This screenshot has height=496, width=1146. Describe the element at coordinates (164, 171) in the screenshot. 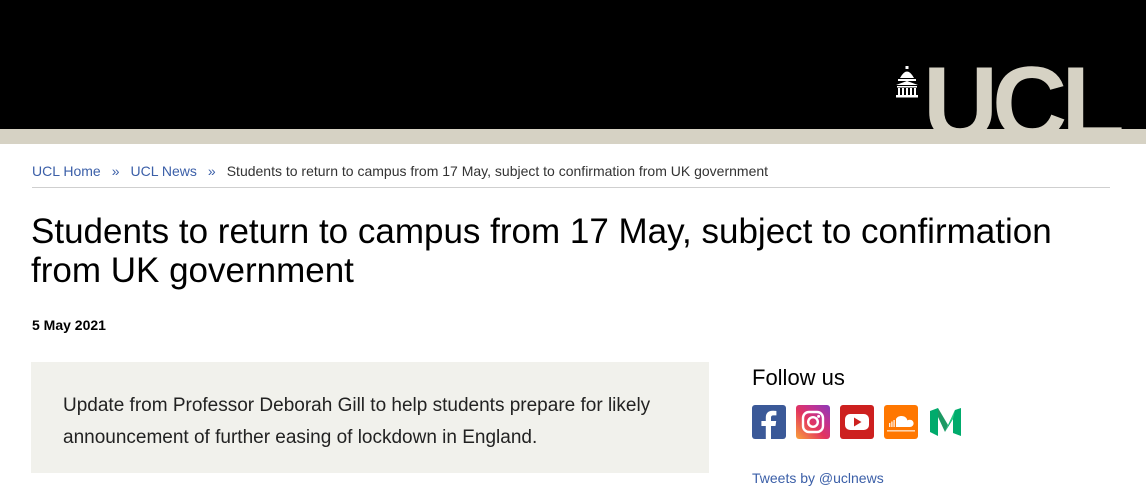

I see `breadcrumb-ucl-news: UCL News` at that location.